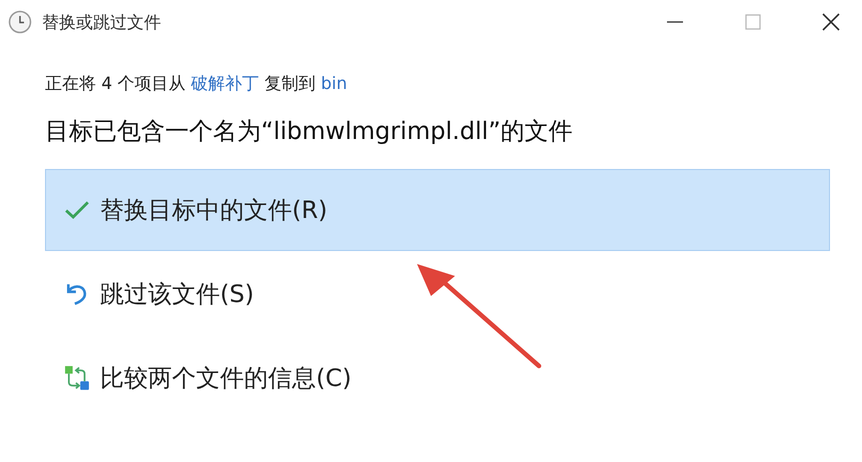  I want to click on close-icon, so click(831, 22).